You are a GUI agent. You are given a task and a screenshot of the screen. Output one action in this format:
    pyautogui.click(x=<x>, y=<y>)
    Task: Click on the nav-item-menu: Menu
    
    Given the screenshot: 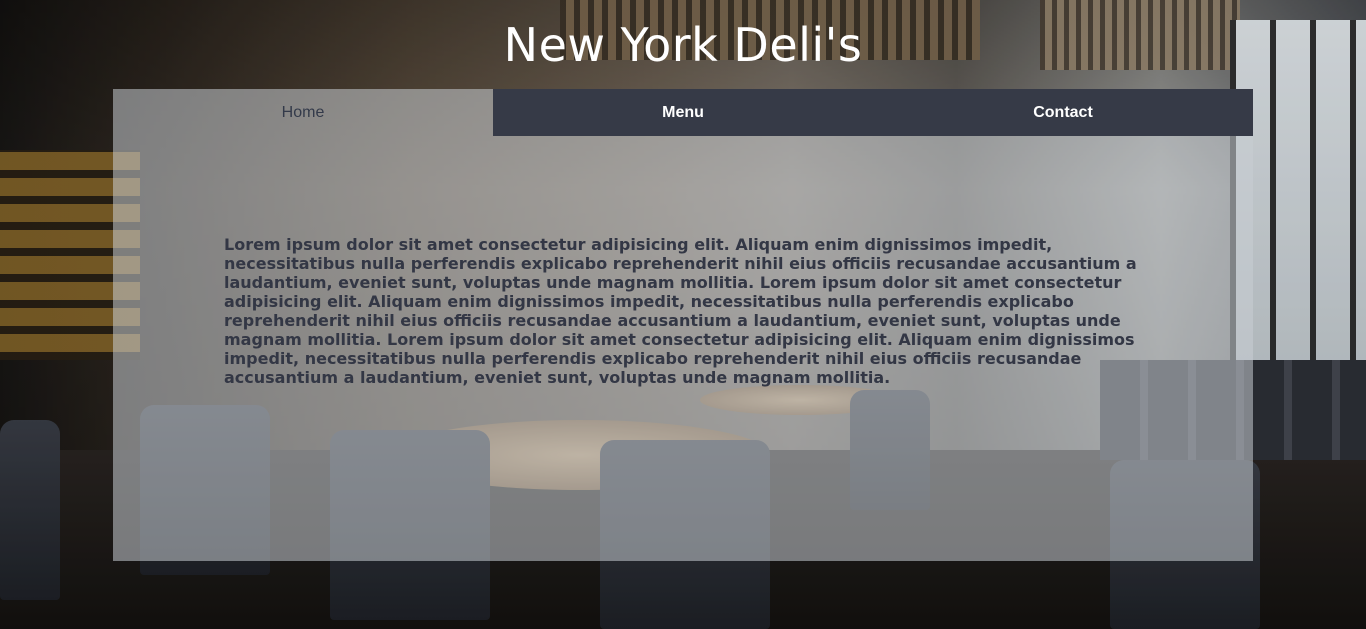 What is the action you would take?
    pyautogui.click(x=683, y=112)
    